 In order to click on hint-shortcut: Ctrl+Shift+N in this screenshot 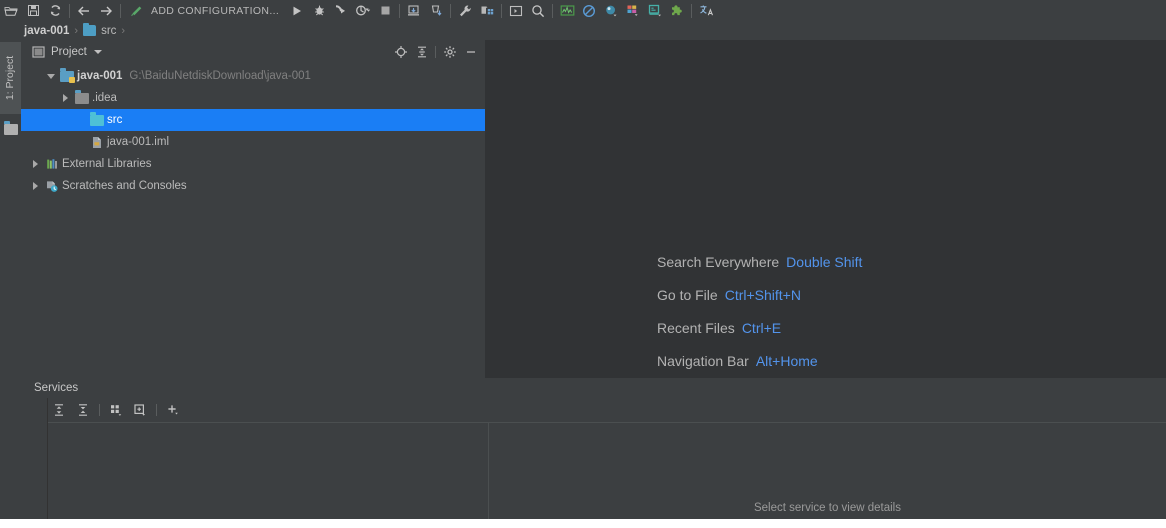, I will do `click(762, 294)`.